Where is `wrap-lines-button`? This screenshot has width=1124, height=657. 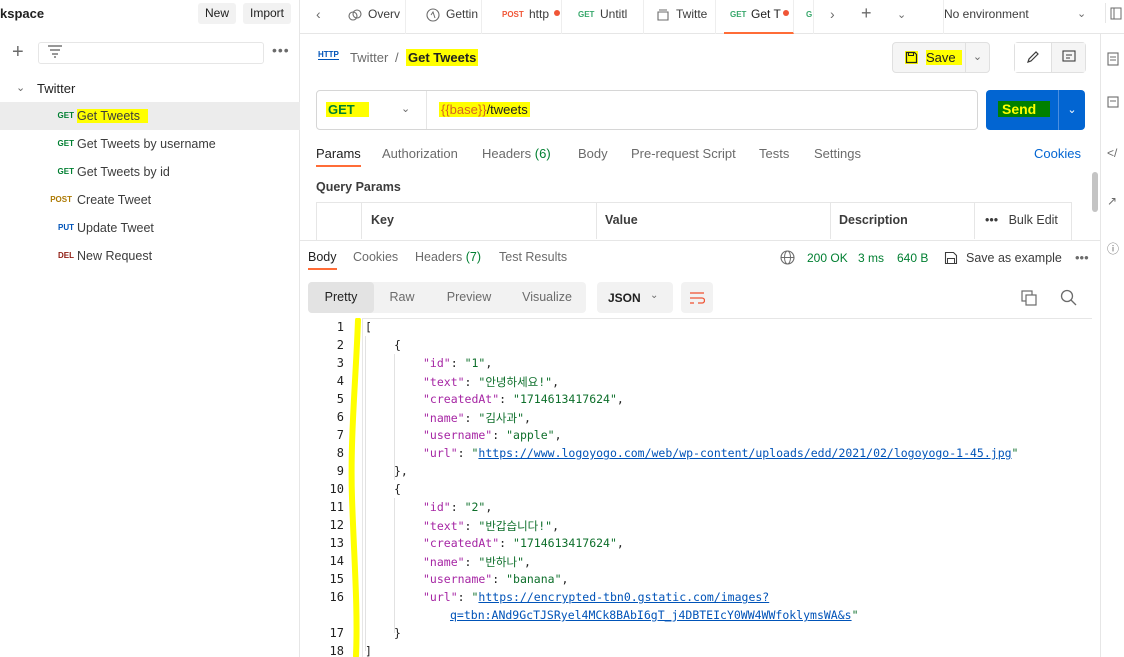
wrap-lines-button is located at coordinates (697, 297).